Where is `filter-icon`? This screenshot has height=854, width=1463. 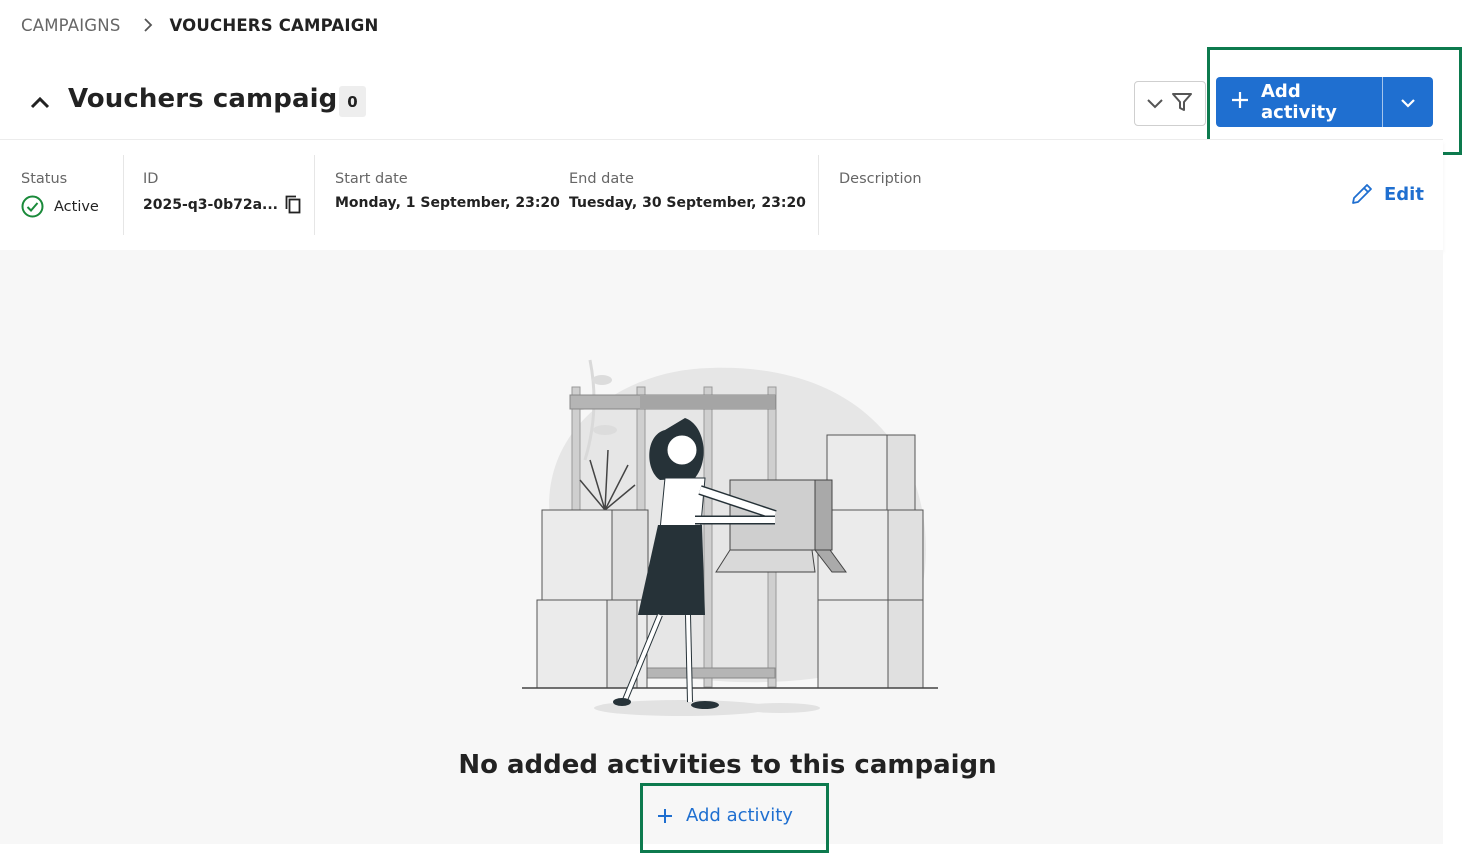 filter-icon is located at coordinates (1182, 104).